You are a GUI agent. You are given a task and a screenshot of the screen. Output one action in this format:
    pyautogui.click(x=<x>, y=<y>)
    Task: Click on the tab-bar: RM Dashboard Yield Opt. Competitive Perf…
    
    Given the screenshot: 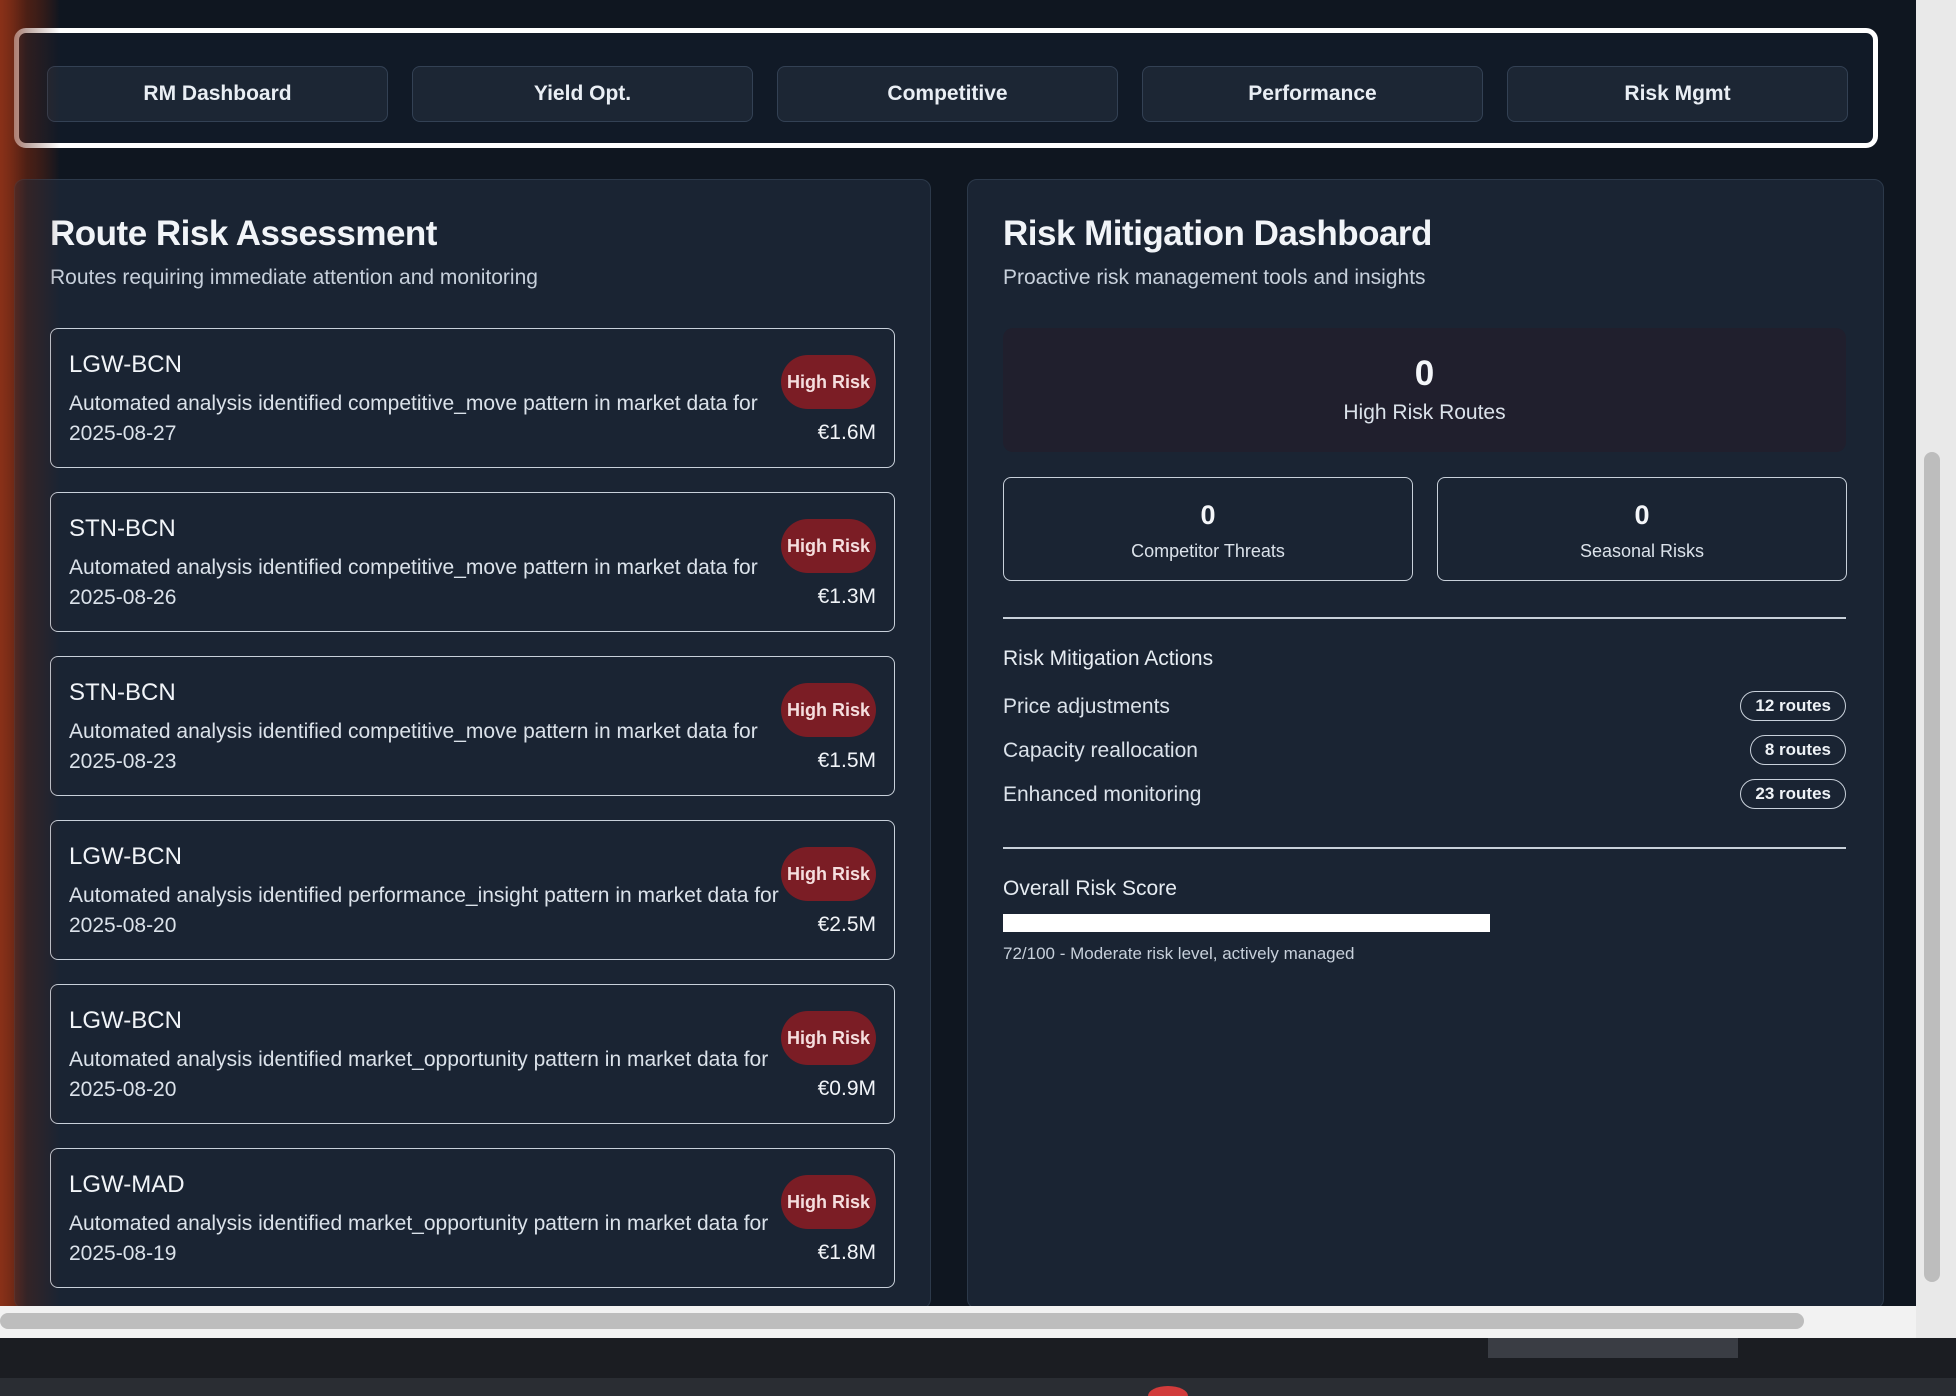 What is the action you would take?
    pyautogui.click(x=946, y=88)
    